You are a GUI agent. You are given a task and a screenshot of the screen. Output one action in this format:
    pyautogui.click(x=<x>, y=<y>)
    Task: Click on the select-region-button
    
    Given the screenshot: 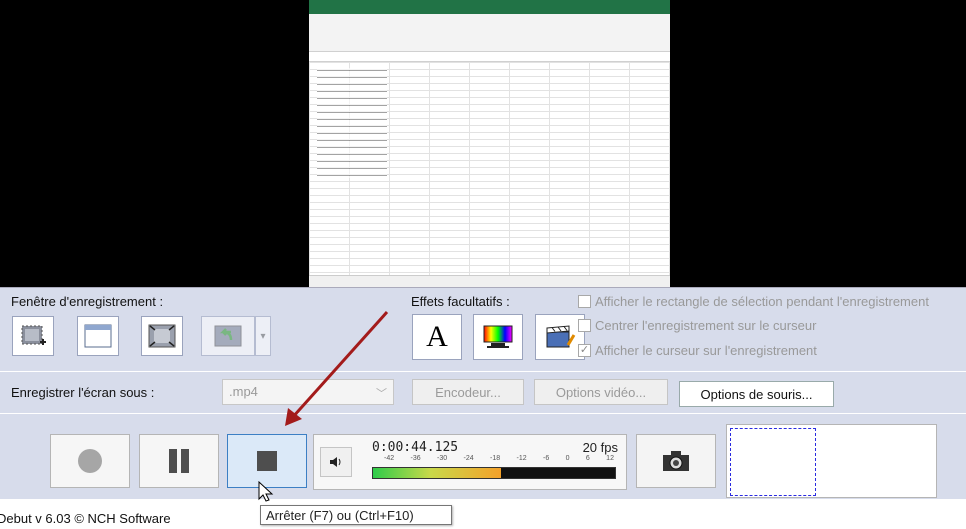 What is the action you would take?
    pyautogui.click(x=33, y=336)
    